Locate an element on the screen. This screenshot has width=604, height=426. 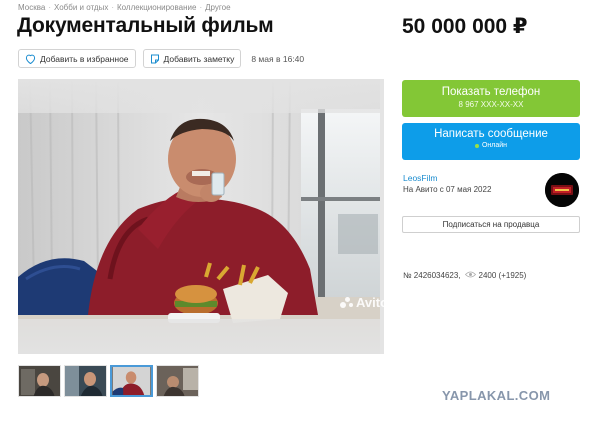
avito-watermark: Avito is located at coordinates (362, 302).